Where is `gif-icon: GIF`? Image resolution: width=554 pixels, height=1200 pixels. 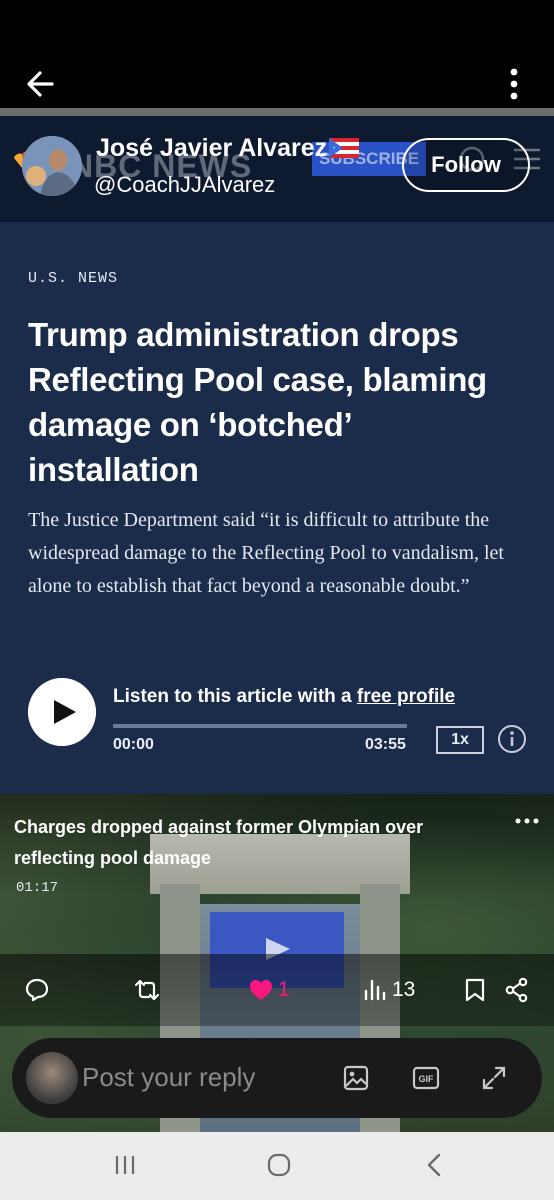 gif-icon: GIF is located at coordinates (426, 1078).